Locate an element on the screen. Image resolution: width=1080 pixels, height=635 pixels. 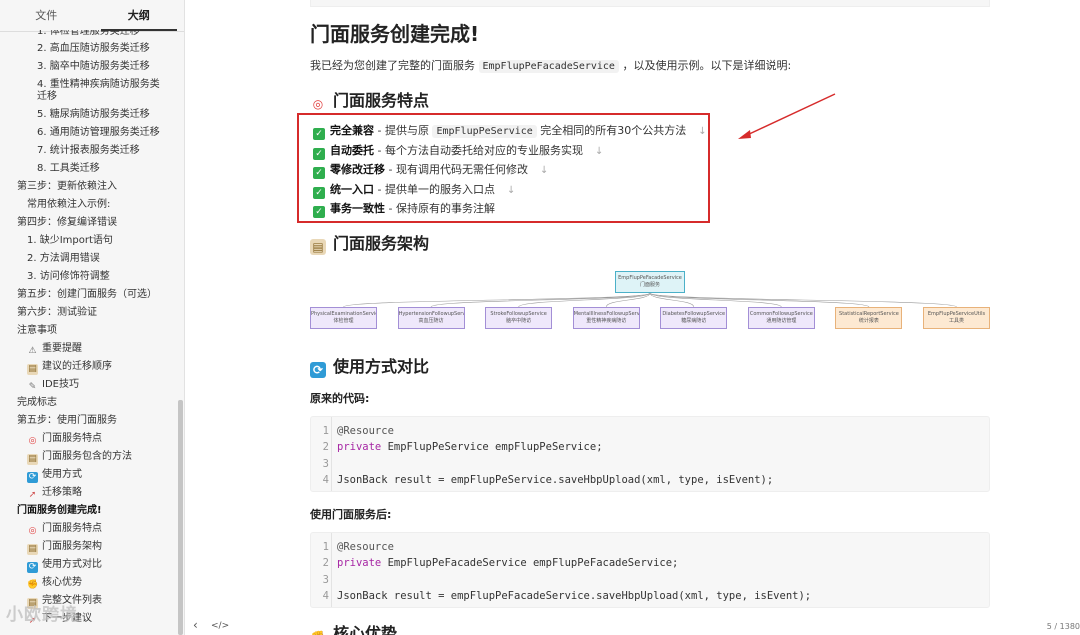
code-line: 3 is located at coordinates (324, 464).